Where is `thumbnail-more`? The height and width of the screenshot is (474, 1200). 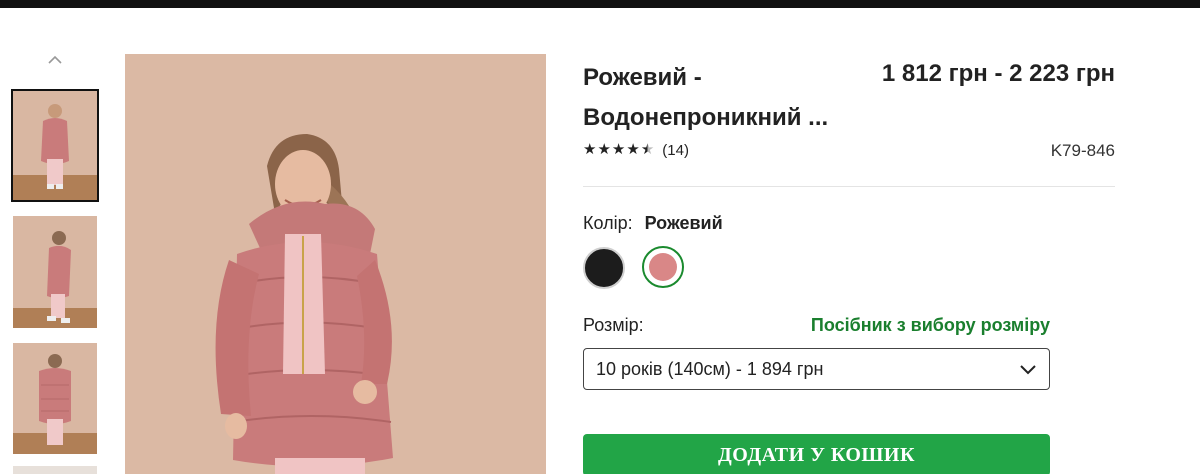 thumbnail-more is located at coordinates (55, 470).